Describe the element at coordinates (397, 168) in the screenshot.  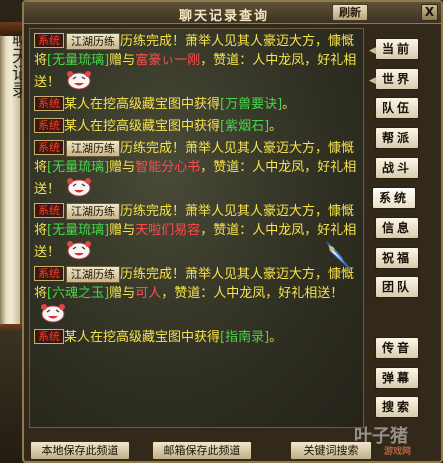
I see `tab-4: 战斗` at that location.